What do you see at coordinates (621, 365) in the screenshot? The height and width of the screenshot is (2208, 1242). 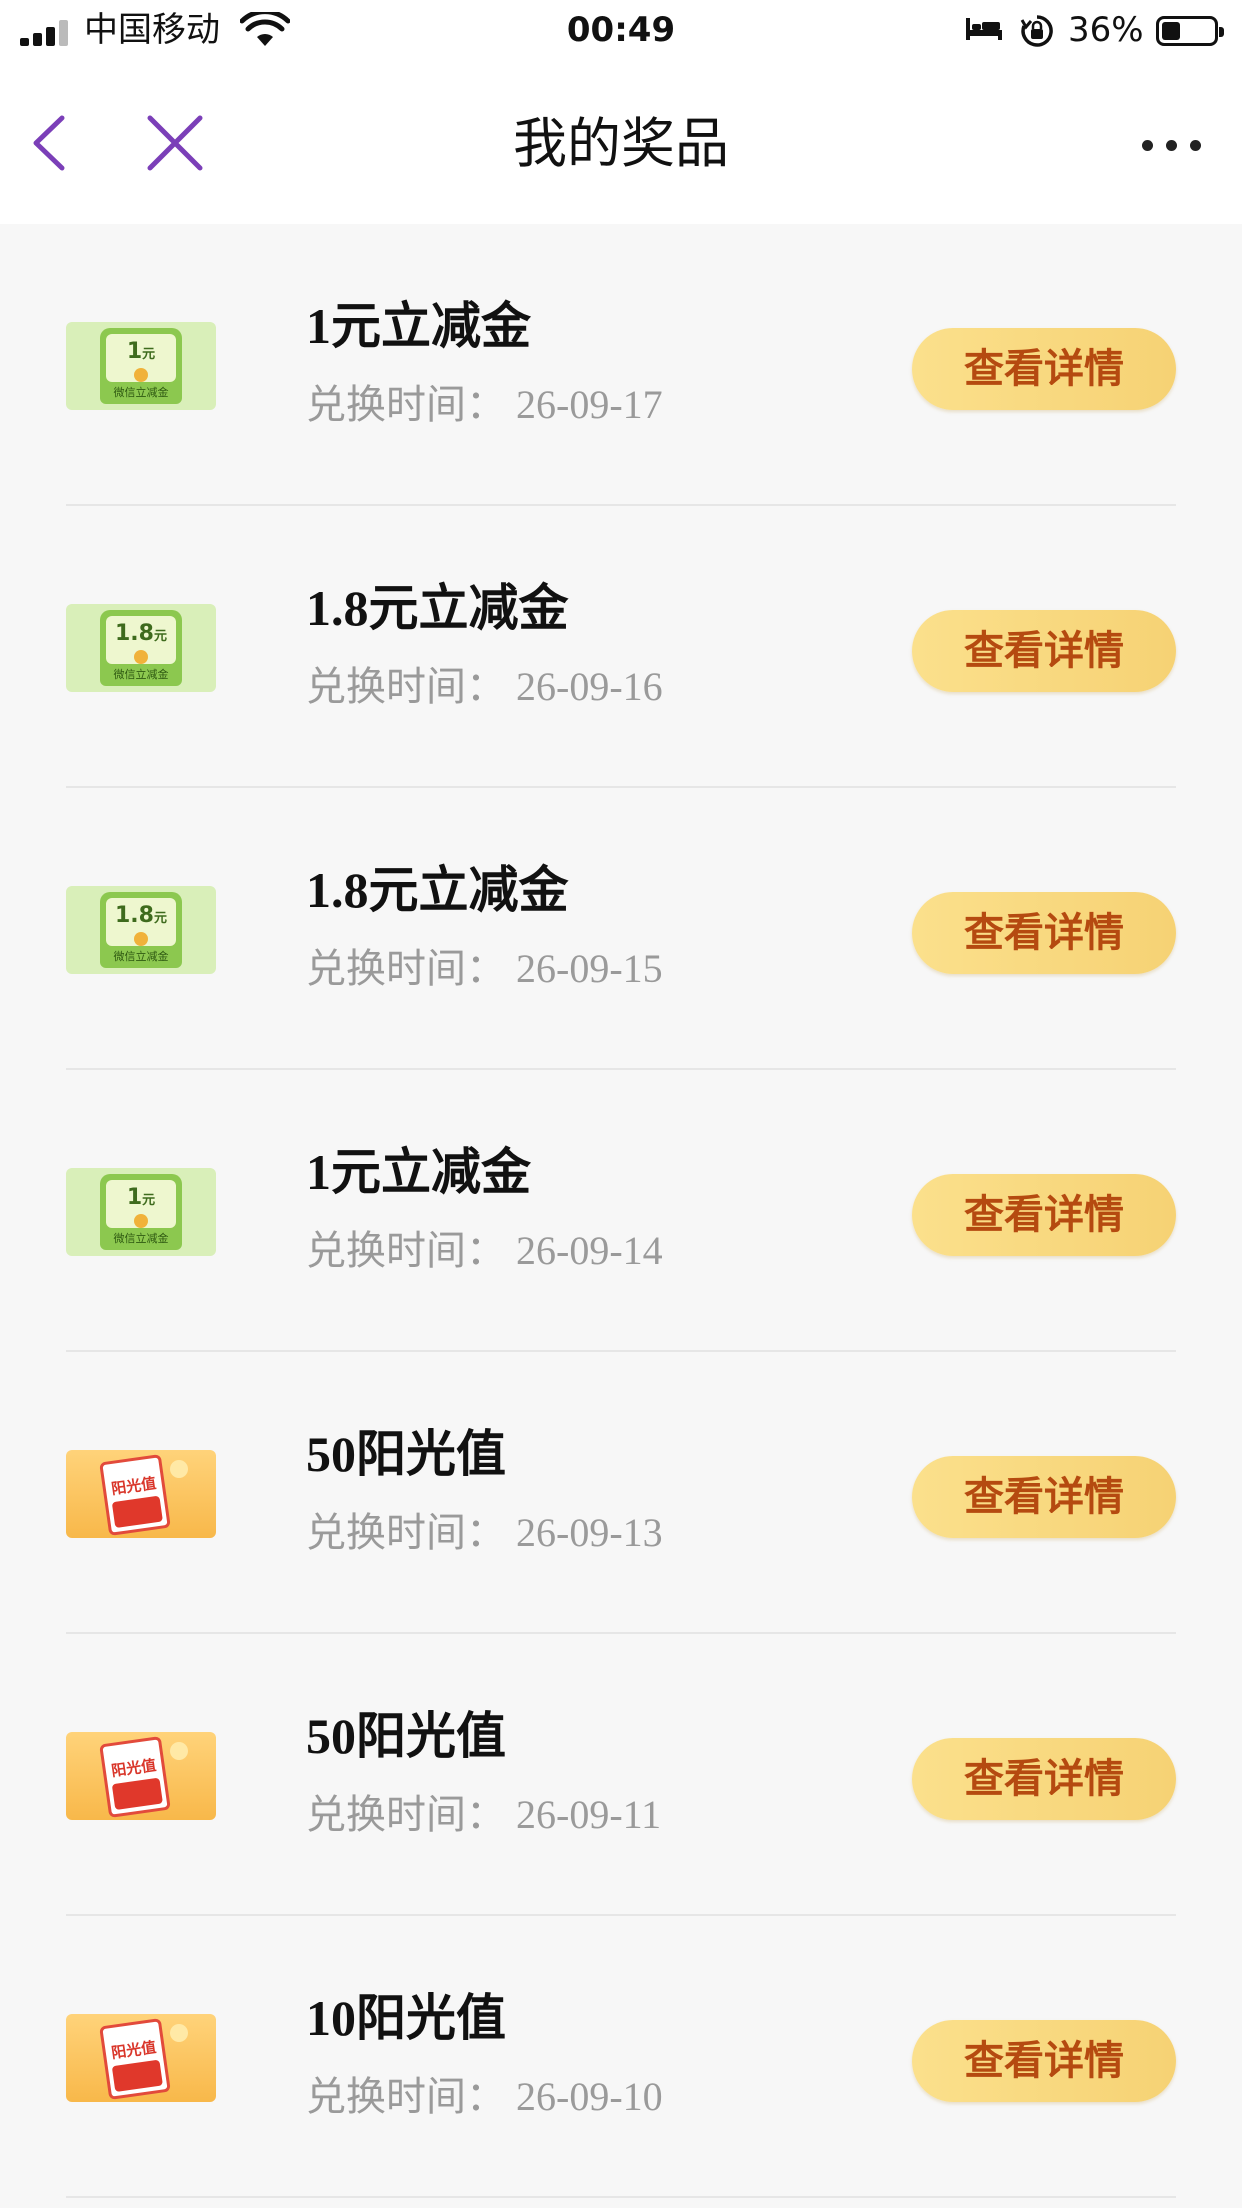 I see `list-item: 1元 微信立减金 1元立减金 兑换时间： 26-09-17 查看详情` at bounding box center [621, 365].